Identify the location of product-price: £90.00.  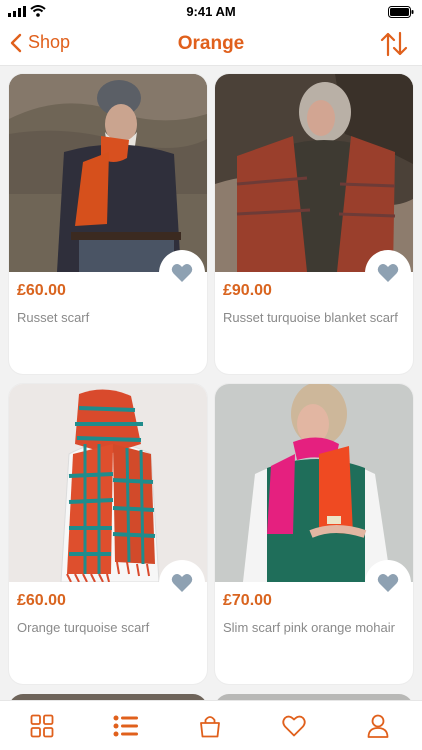
(247, 290).